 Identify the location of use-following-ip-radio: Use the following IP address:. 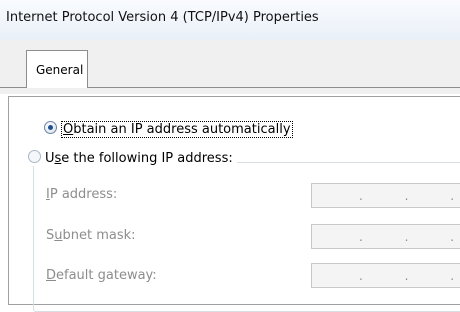
(132, 158).